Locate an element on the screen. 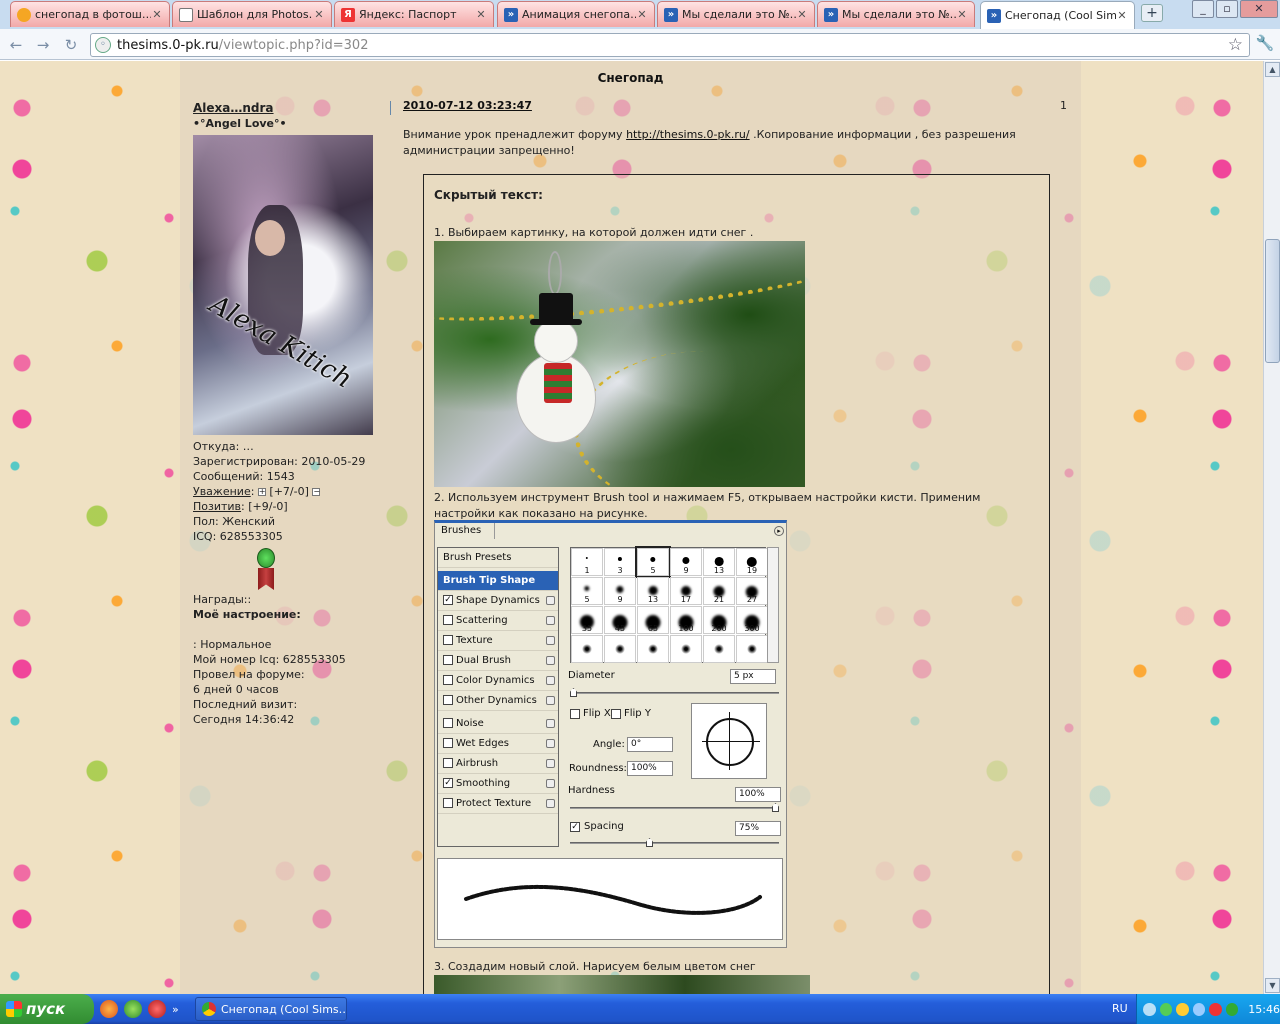 Image resolution: width=1280 pixels, height=1024 pixels. tray-shield-icon is located at coordinates (1232, 1009).